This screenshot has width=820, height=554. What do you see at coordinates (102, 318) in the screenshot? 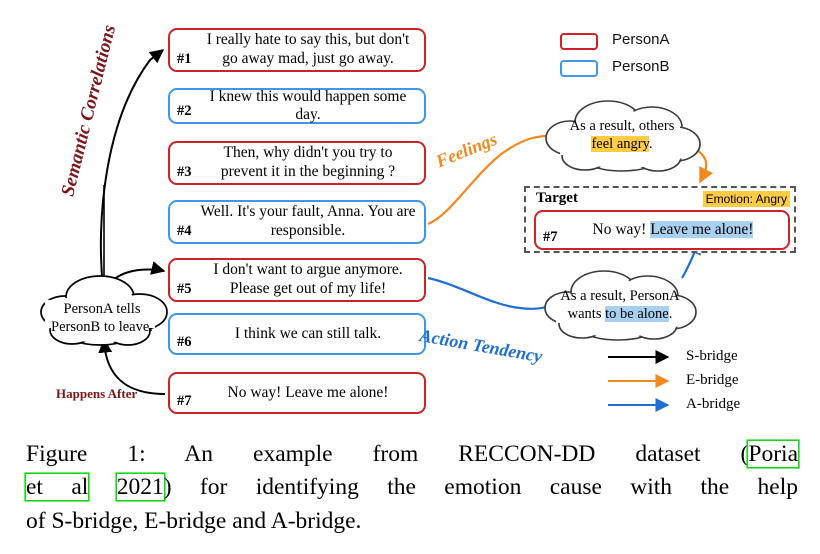
I see `semantic-cloud-text: PersonA tells PersonB to leave.` at bounding box center [102, 318].